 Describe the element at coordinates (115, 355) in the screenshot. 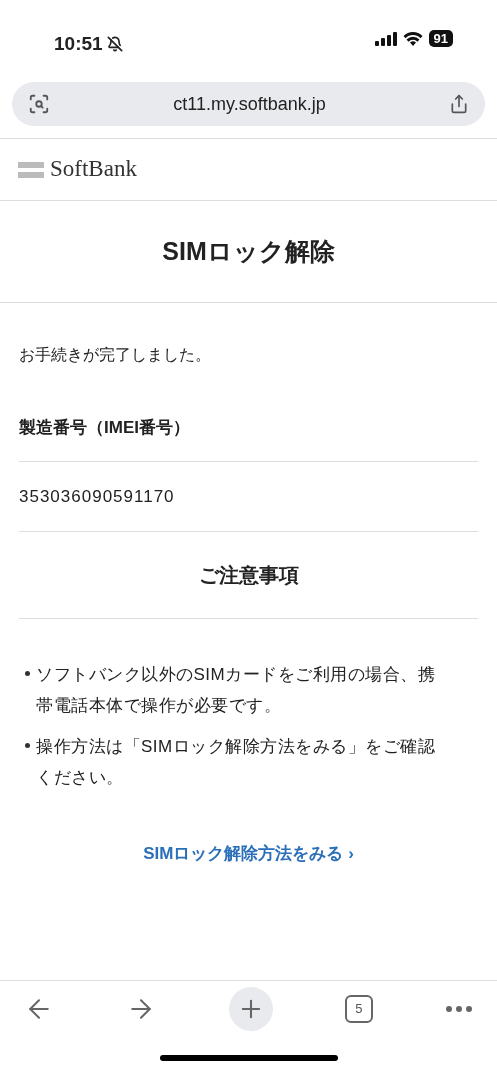

I see `completion-message: お手続きが完了しました。` at that location.